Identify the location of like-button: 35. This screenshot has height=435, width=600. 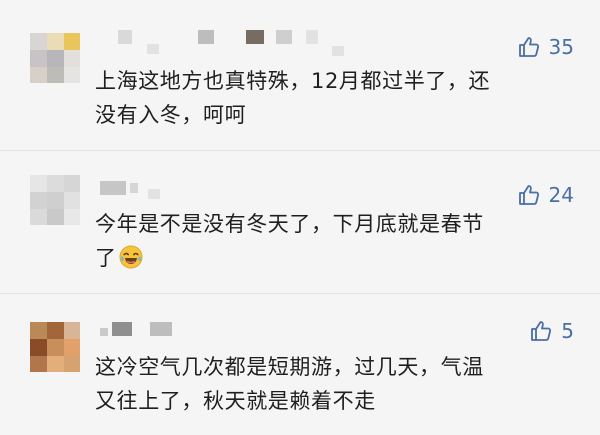
(545, 47).